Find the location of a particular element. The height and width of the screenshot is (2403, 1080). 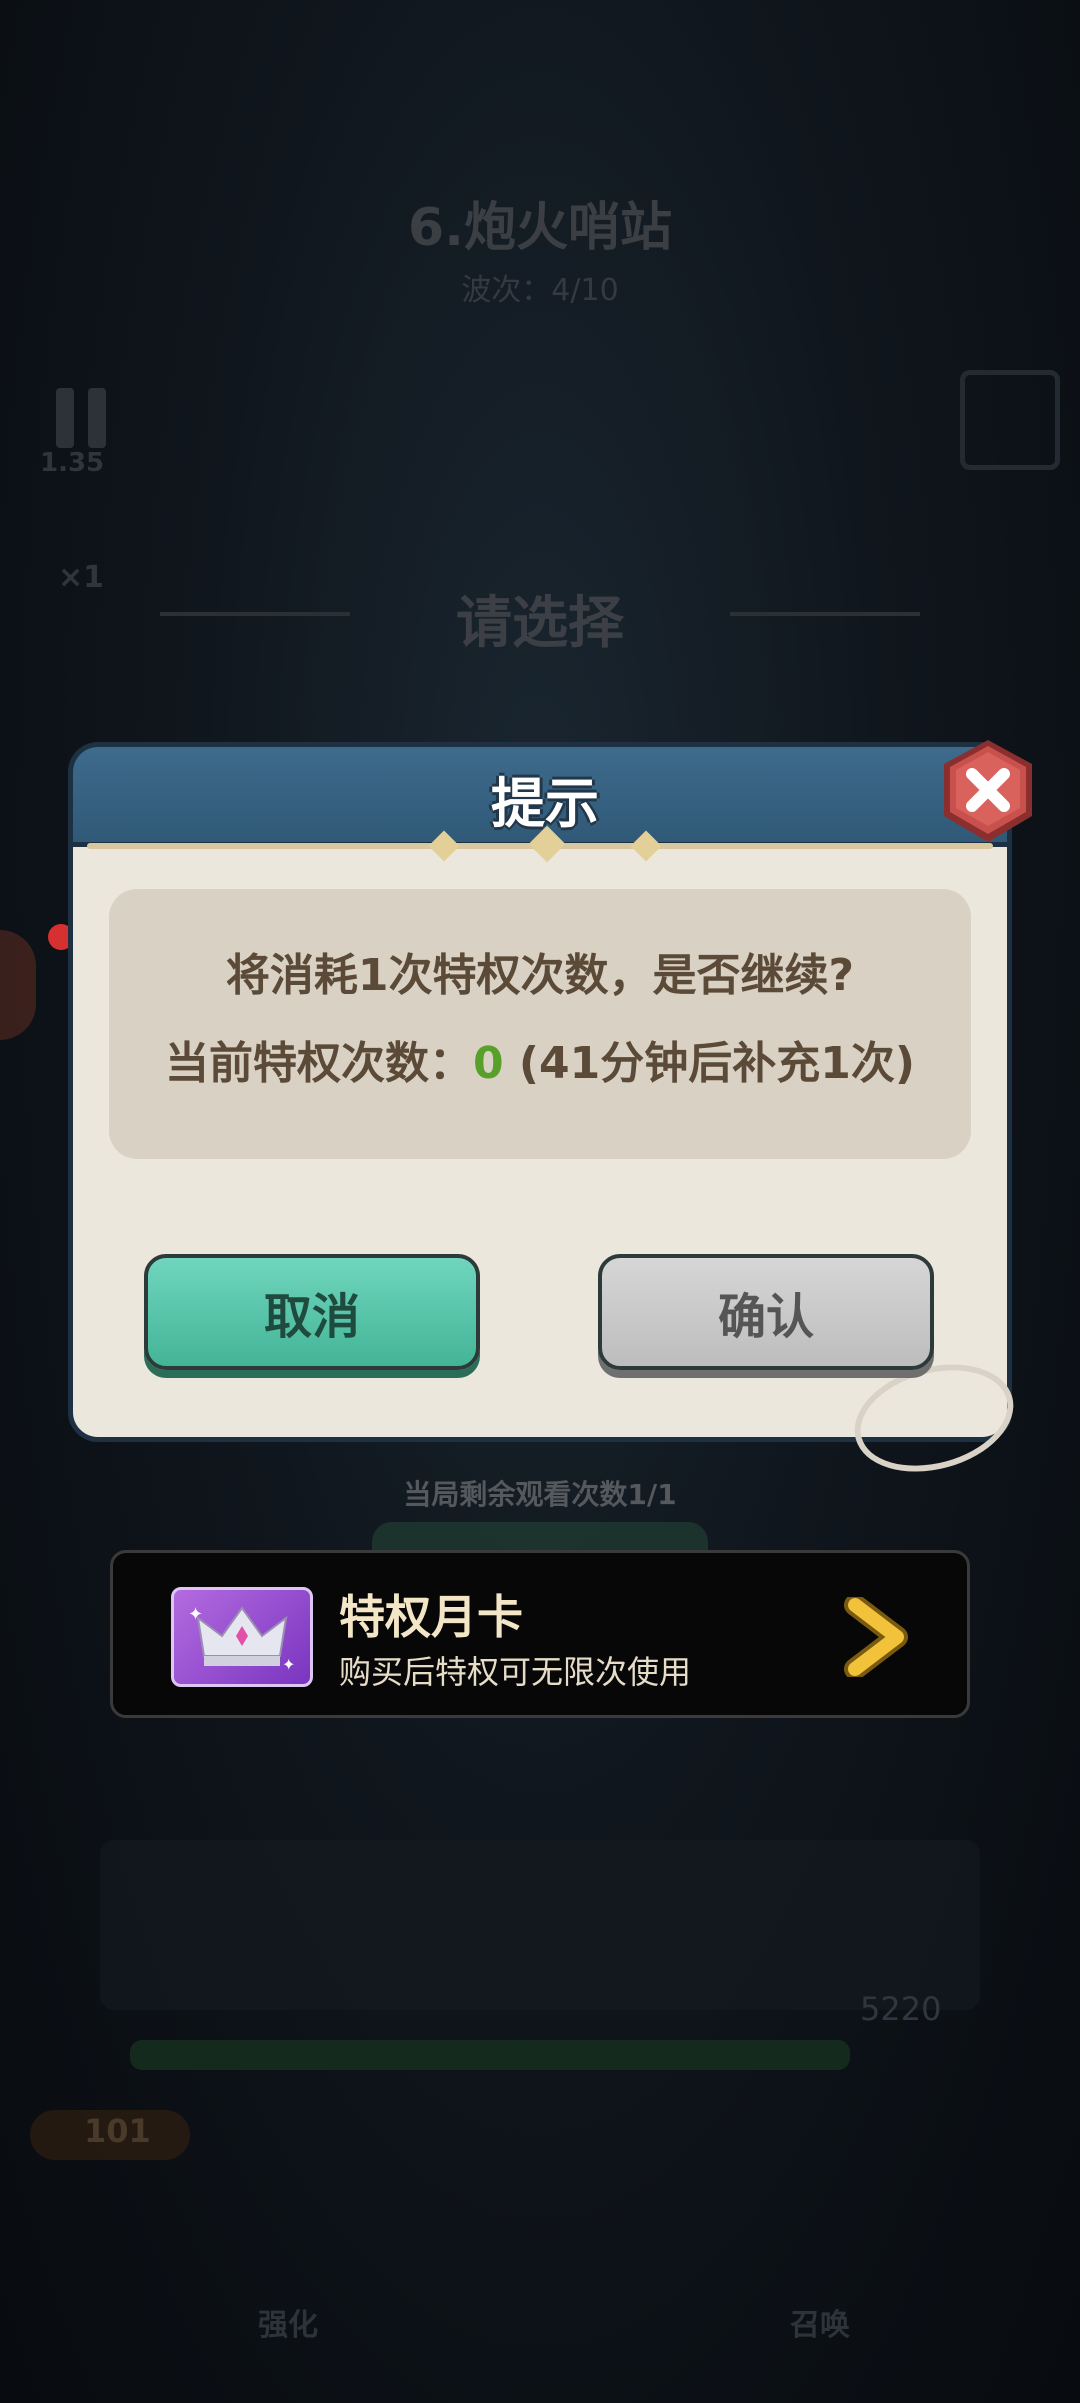

counter-value: 101 is located at coordinates (117, 2131).